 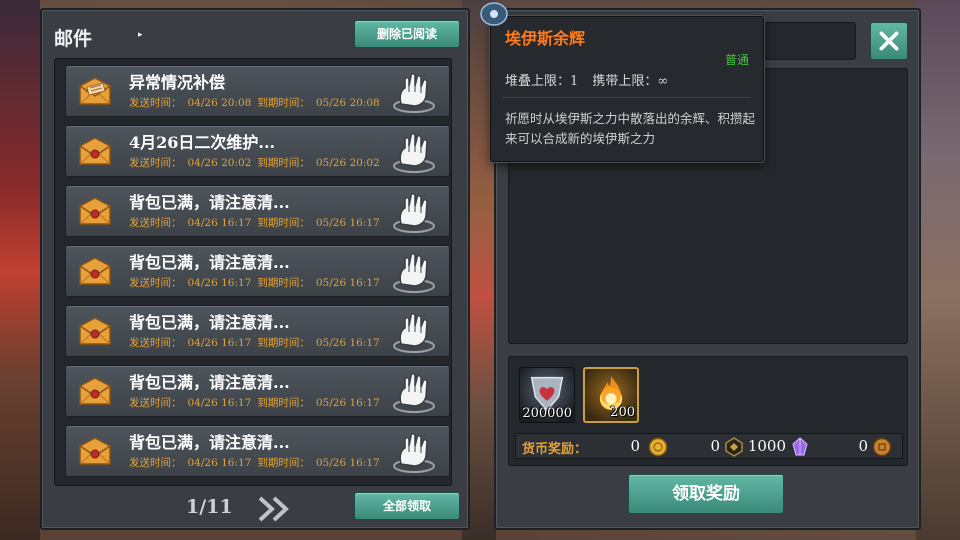 I want to click on purple-crystal-icon, so click(x=800, y=446).